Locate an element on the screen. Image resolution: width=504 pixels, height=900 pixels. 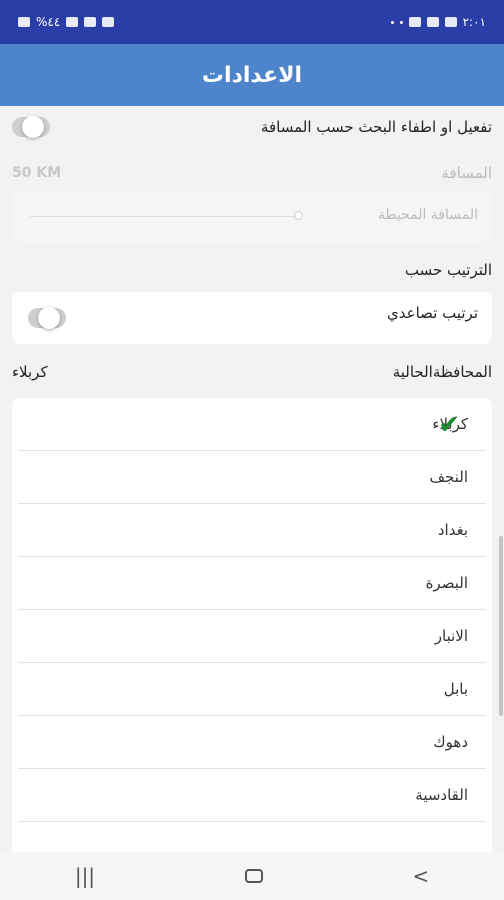
distance-row: المسافة 50 KM is located at coordinates (252, 173).